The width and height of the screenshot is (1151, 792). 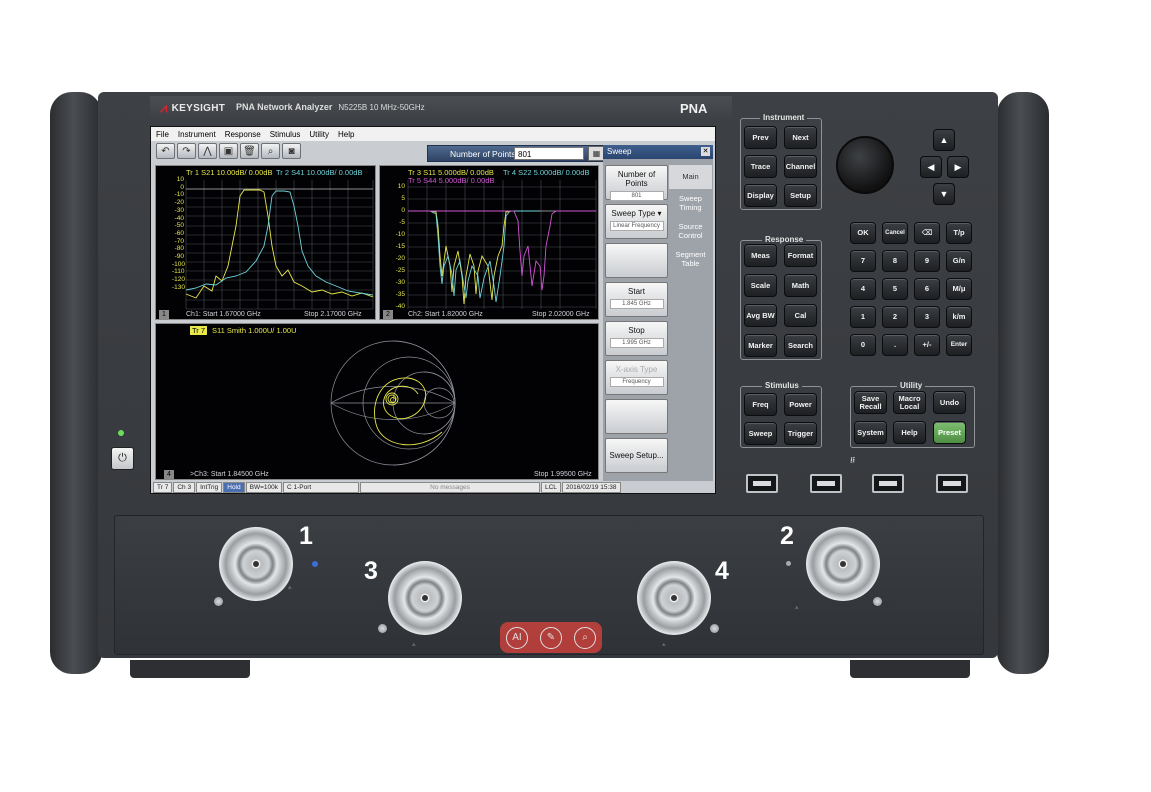 I want to click on scale-key: Scale, so click(x=760, y=285).